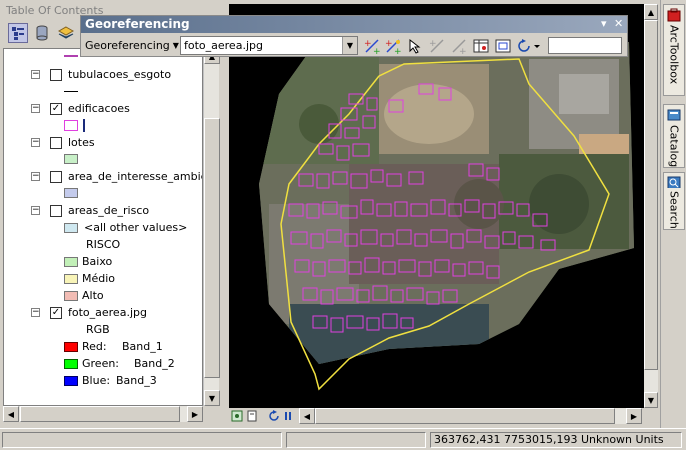 The width and height of the screenshot is (686, 450). What do you see at coordinates (674, 201) in the screenshot?
I see `dock-tab-search: Search` at bounding box center [674, 201].